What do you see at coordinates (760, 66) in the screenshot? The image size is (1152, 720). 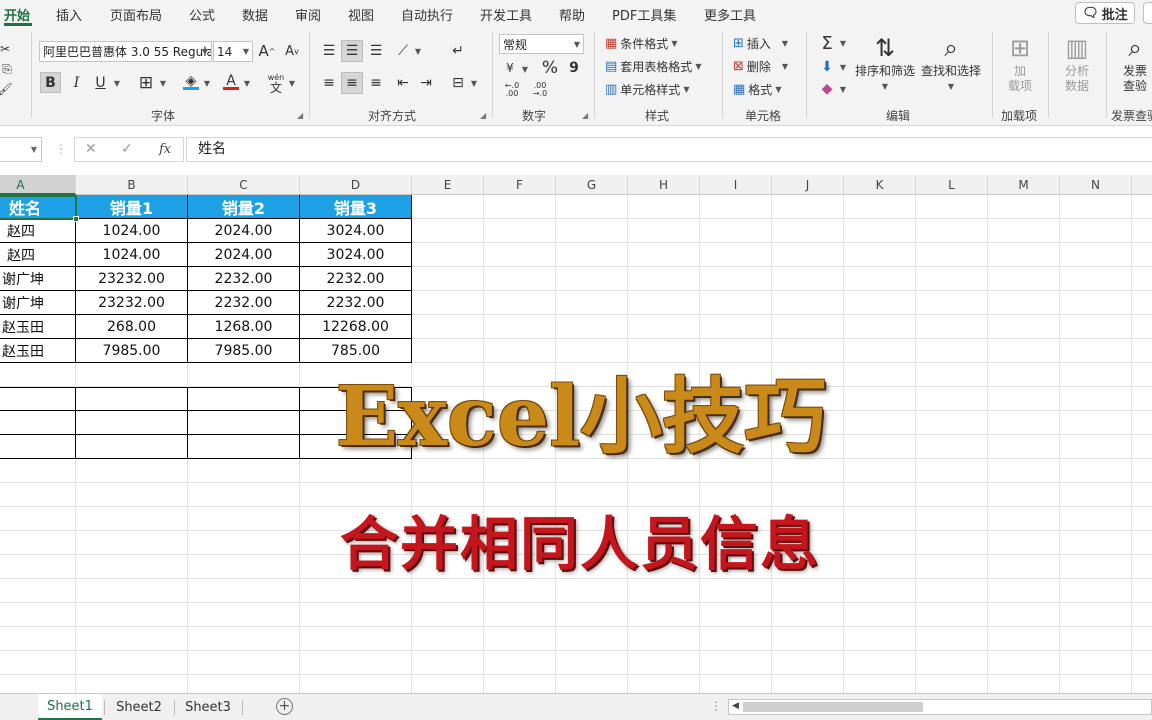 I see `delete-cells-button: ⊠ 删除 ▼` at bounding box center [760, 66].